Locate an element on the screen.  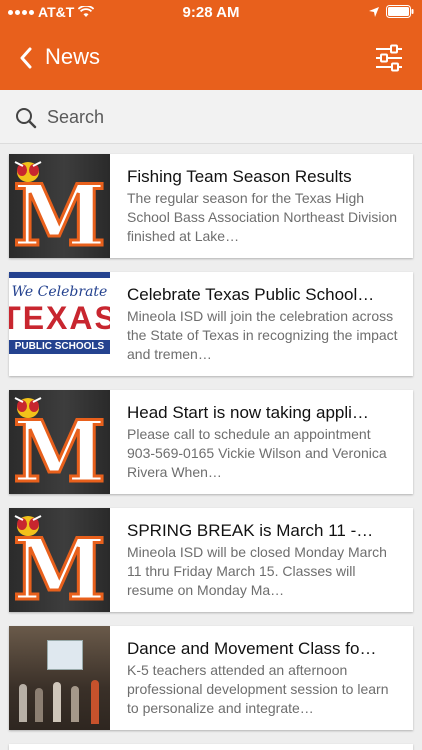
thumbnail-band is located at coordinates (59, 275).